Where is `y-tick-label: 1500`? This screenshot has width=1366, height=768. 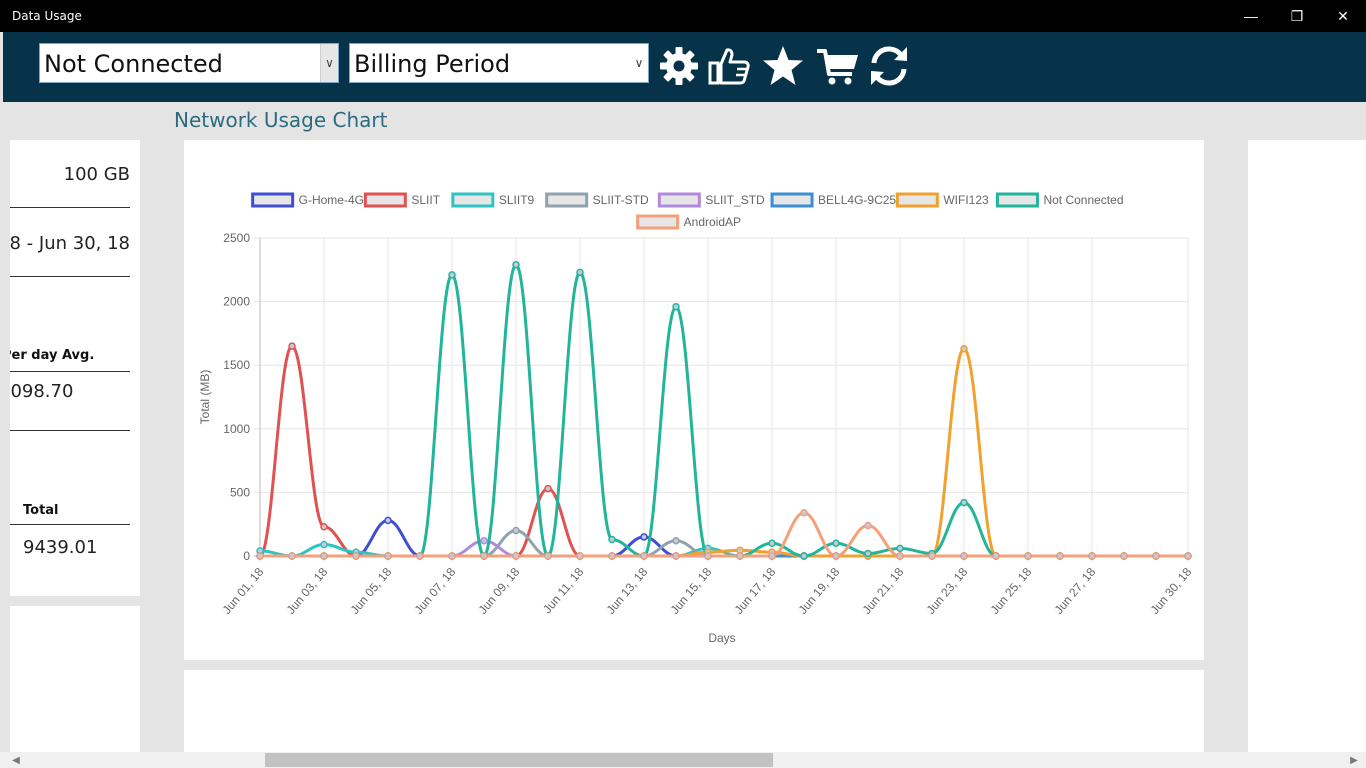 y-tick-label: 1500 is located at coordinates (236, 365).